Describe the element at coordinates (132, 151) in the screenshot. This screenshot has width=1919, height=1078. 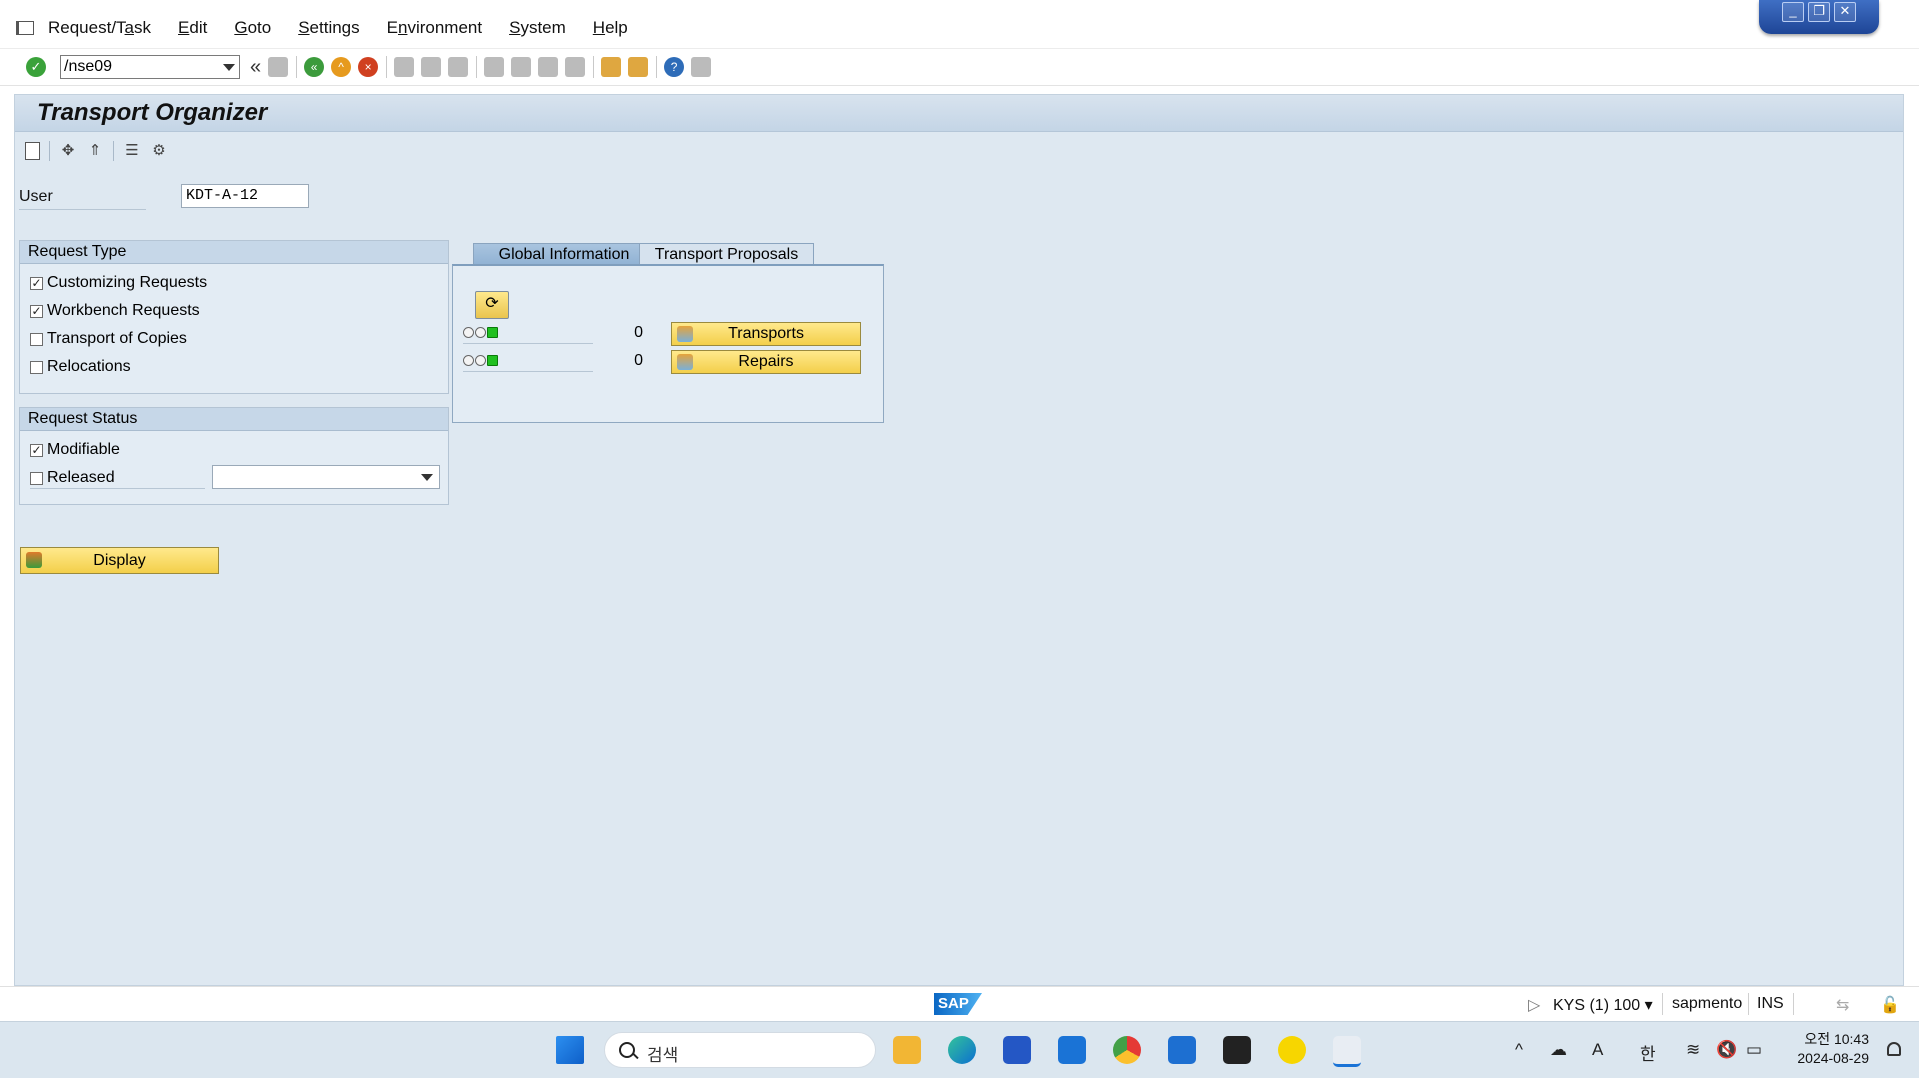
I see `settings-icon: ☰` at that location.